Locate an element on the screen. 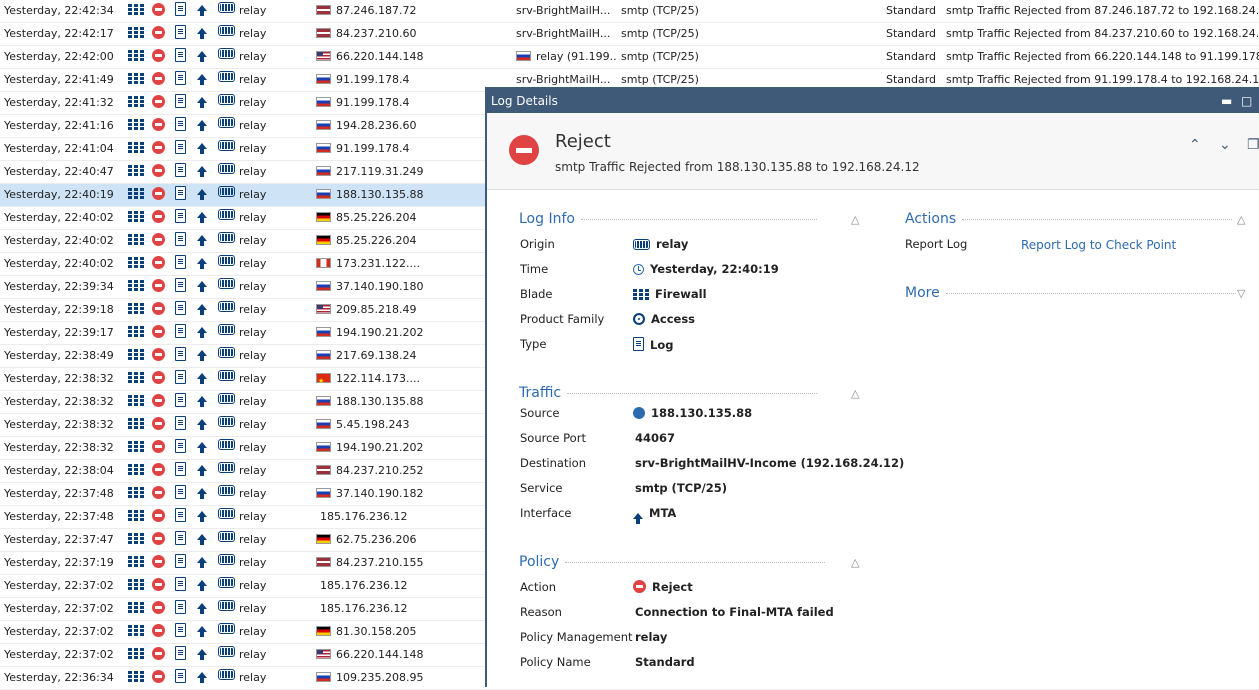 The height and width of the screenshot is (690, 1259). row-source: 91.199.178.4 is located at coordinates (406, 80).